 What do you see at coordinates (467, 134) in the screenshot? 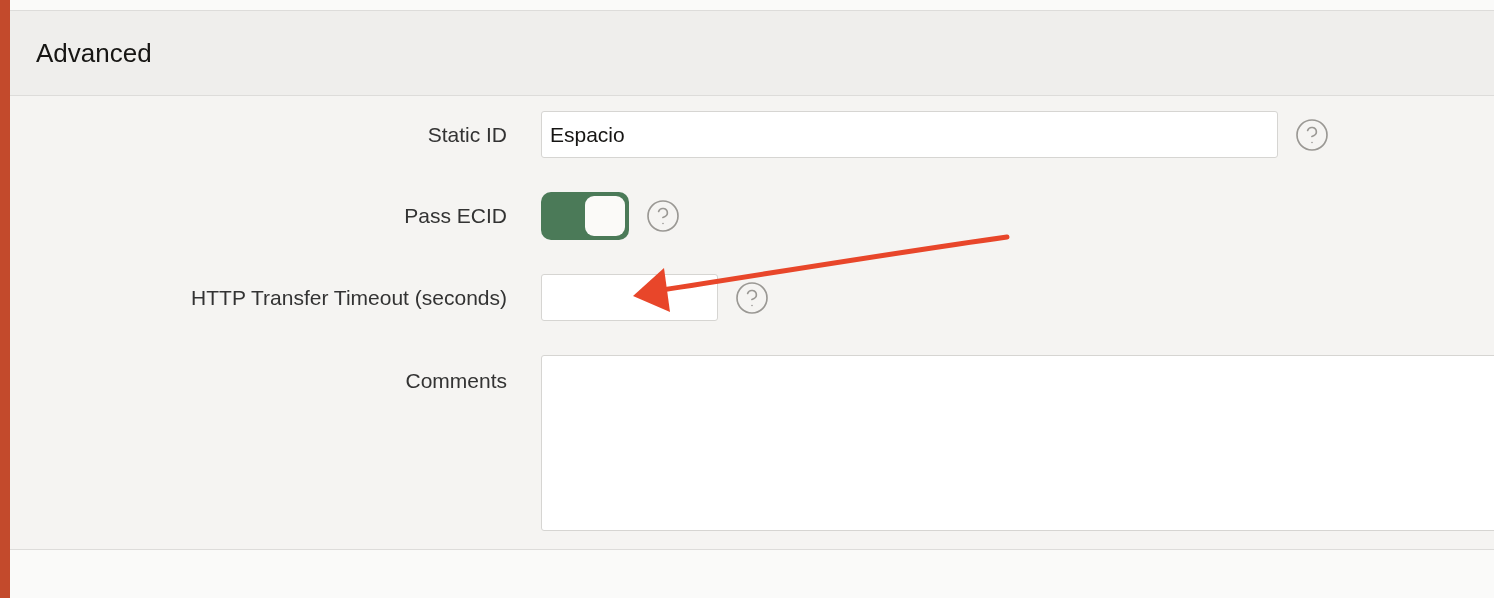
I see `field-label: Static ID` at bounding box center [467, 134].